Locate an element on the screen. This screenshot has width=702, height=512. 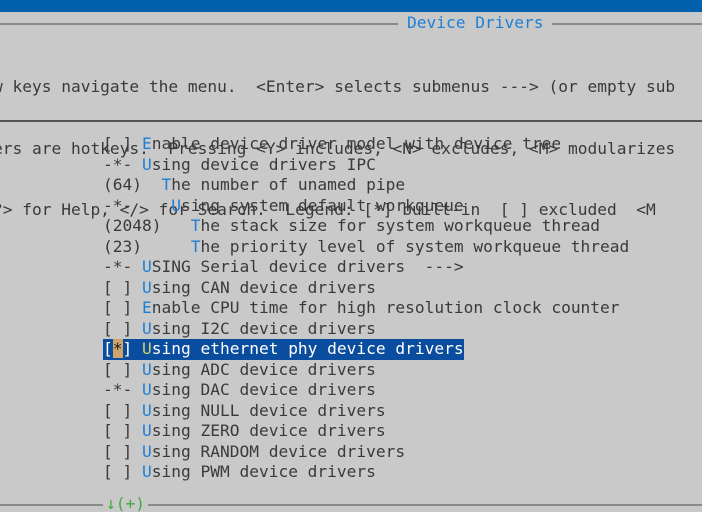
menu-item: [ ] Using ZERO device drivers is located at coordinates (351, 431).